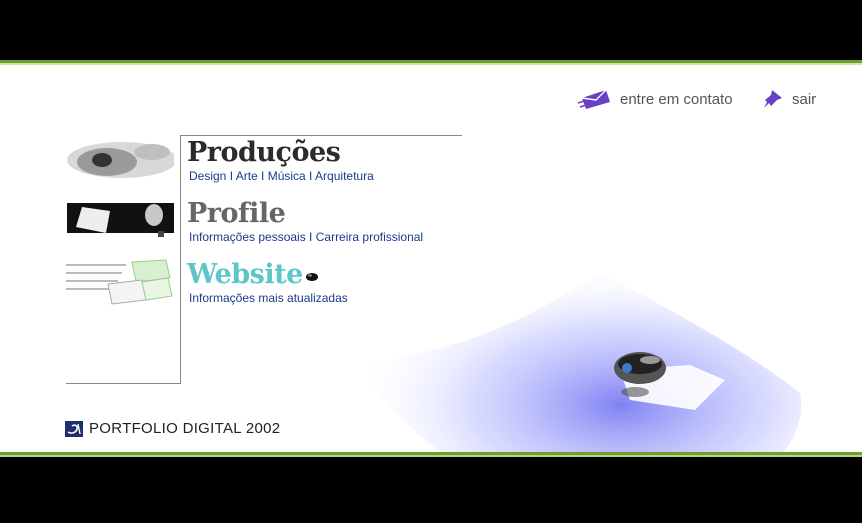 The image size is (862, 523). I want to click on pushpin-icon, so click(773, 99).